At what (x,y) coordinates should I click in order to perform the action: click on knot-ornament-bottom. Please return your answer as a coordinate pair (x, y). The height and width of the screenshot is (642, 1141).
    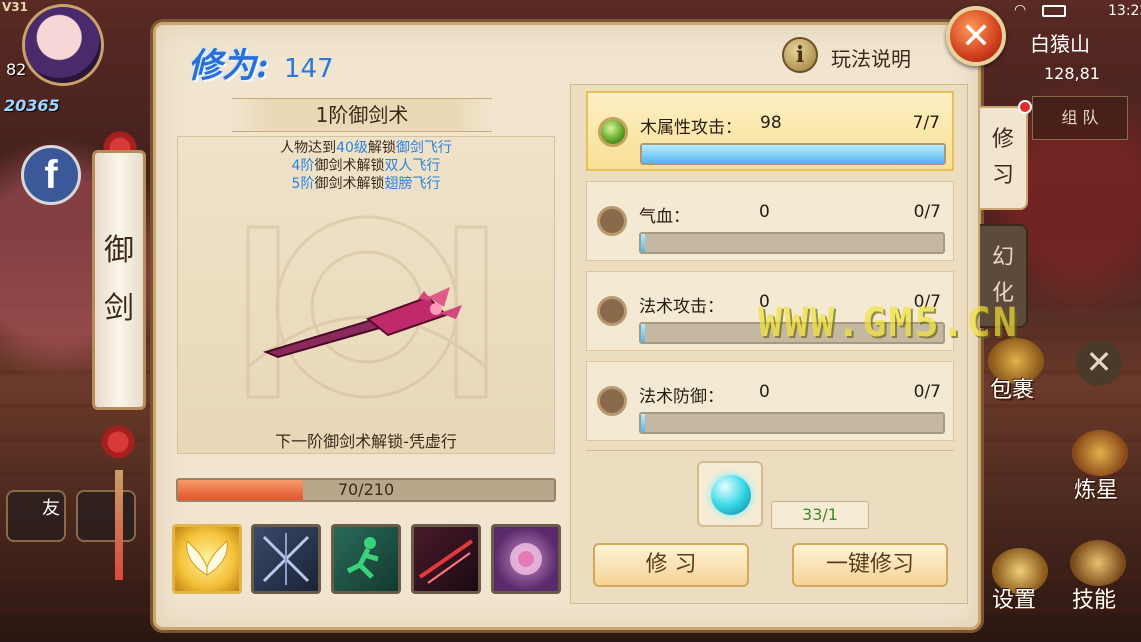
    Looking at the image, I should click on (118, 442).